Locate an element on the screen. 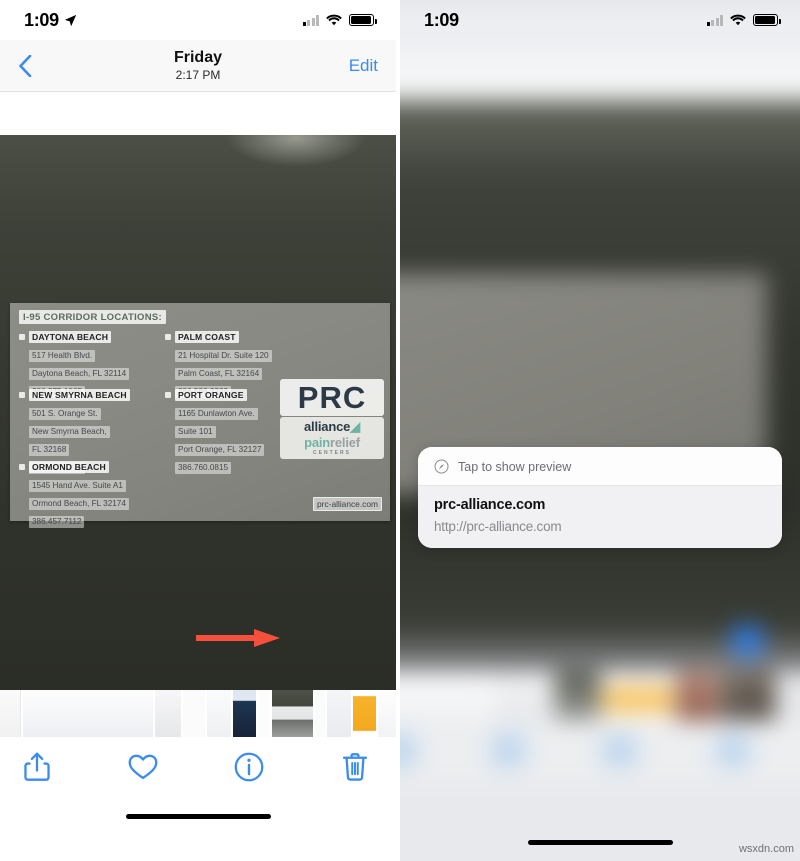 This screenshot has height=861, width=800. watermark: wsxdn.com is located at coordinates (766, 849).